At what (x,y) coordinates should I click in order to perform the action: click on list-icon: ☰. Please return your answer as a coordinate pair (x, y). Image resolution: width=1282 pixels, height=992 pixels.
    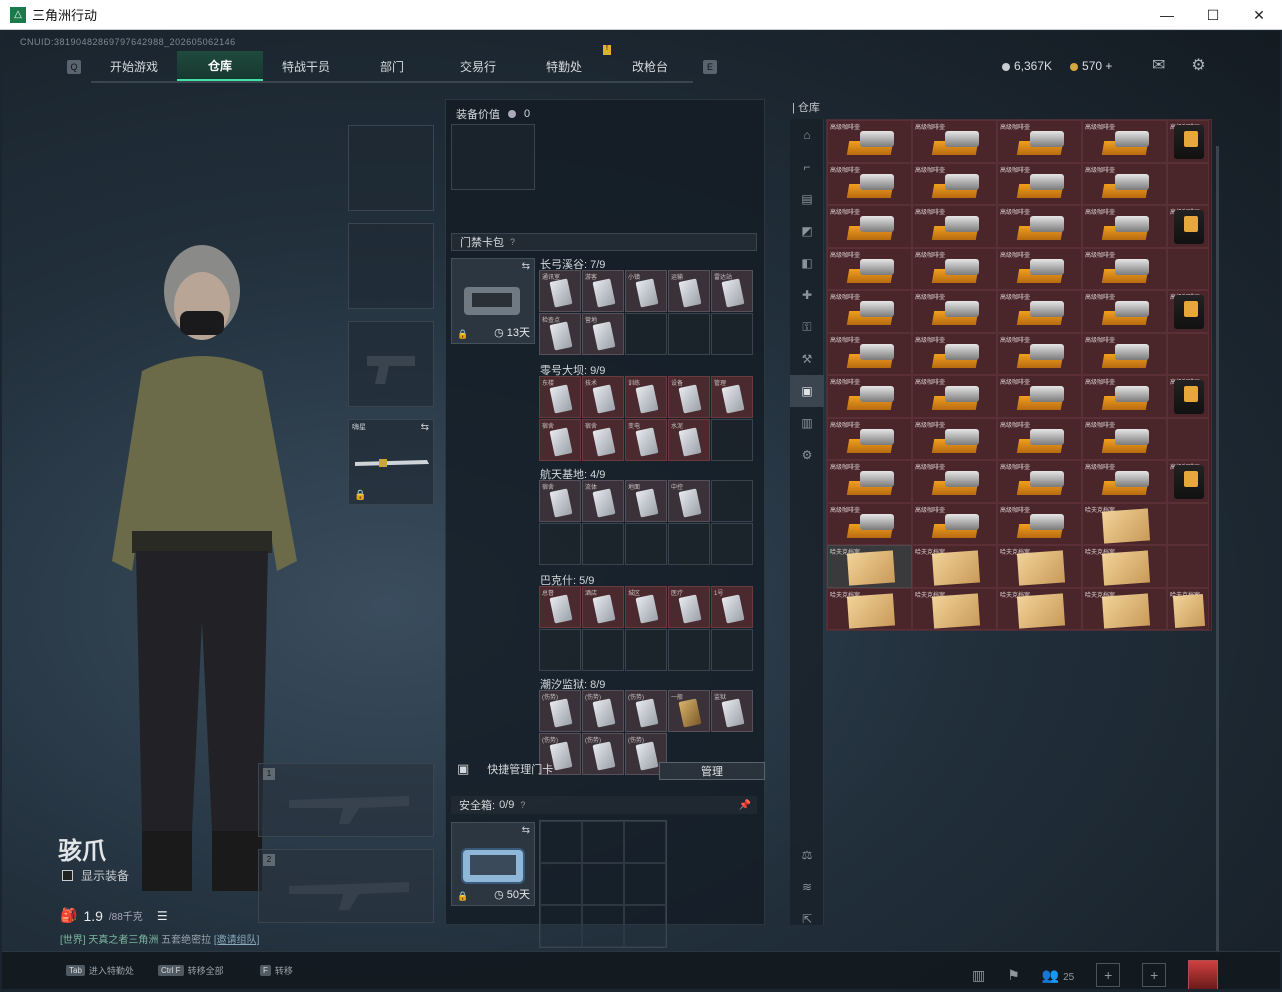
    Looking at the image, I should click on (162, 916).